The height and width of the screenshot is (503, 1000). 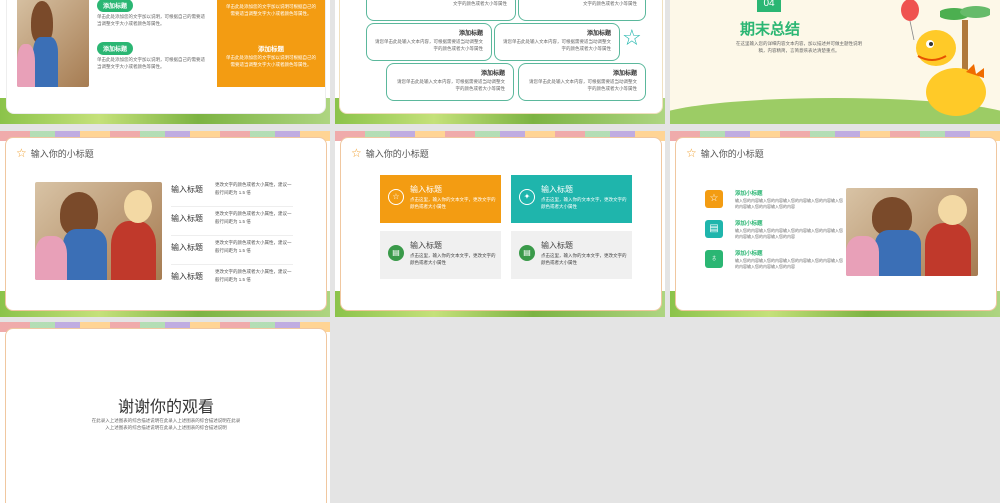 I want to click on outline-box-1: 文字的颜色或者大小等属性, so click(x=441, y=10).